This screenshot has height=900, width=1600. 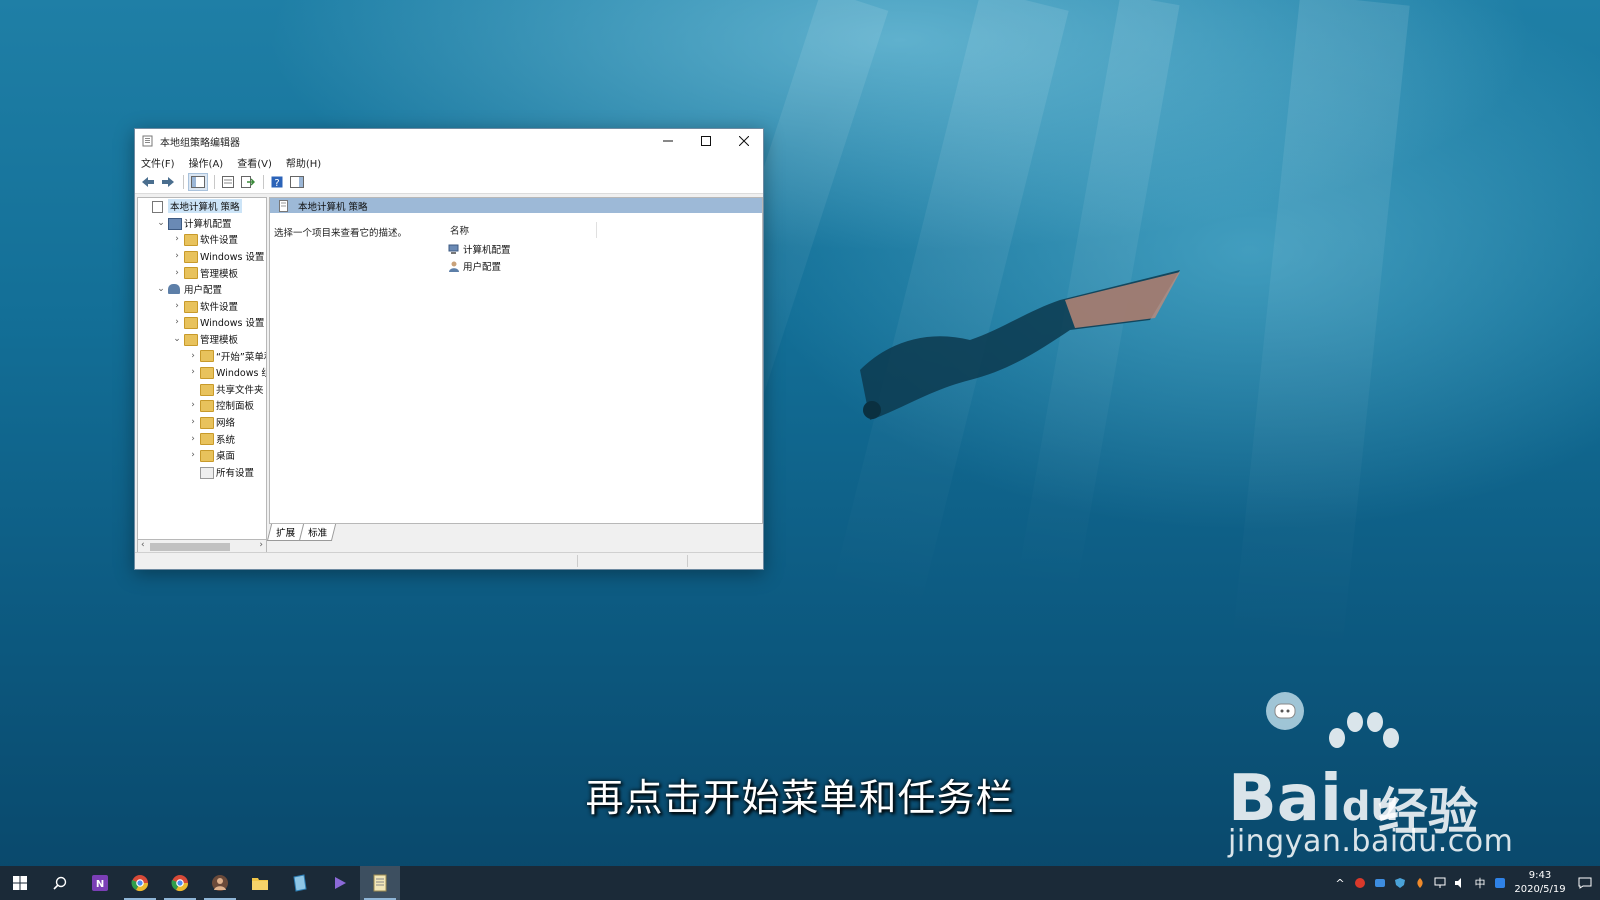 I want to click on tree-item: ⌄ 计算机配置, so click(x=202, y=223).